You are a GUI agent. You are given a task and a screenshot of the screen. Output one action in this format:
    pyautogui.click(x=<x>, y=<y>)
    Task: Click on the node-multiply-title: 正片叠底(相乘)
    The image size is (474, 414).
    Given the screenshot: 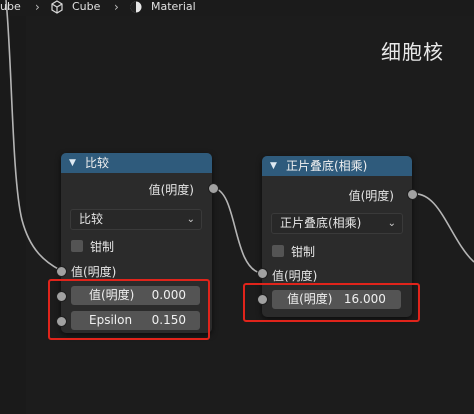 What is the action you would take?
    pyautogui.click(x=327, y=166)
    